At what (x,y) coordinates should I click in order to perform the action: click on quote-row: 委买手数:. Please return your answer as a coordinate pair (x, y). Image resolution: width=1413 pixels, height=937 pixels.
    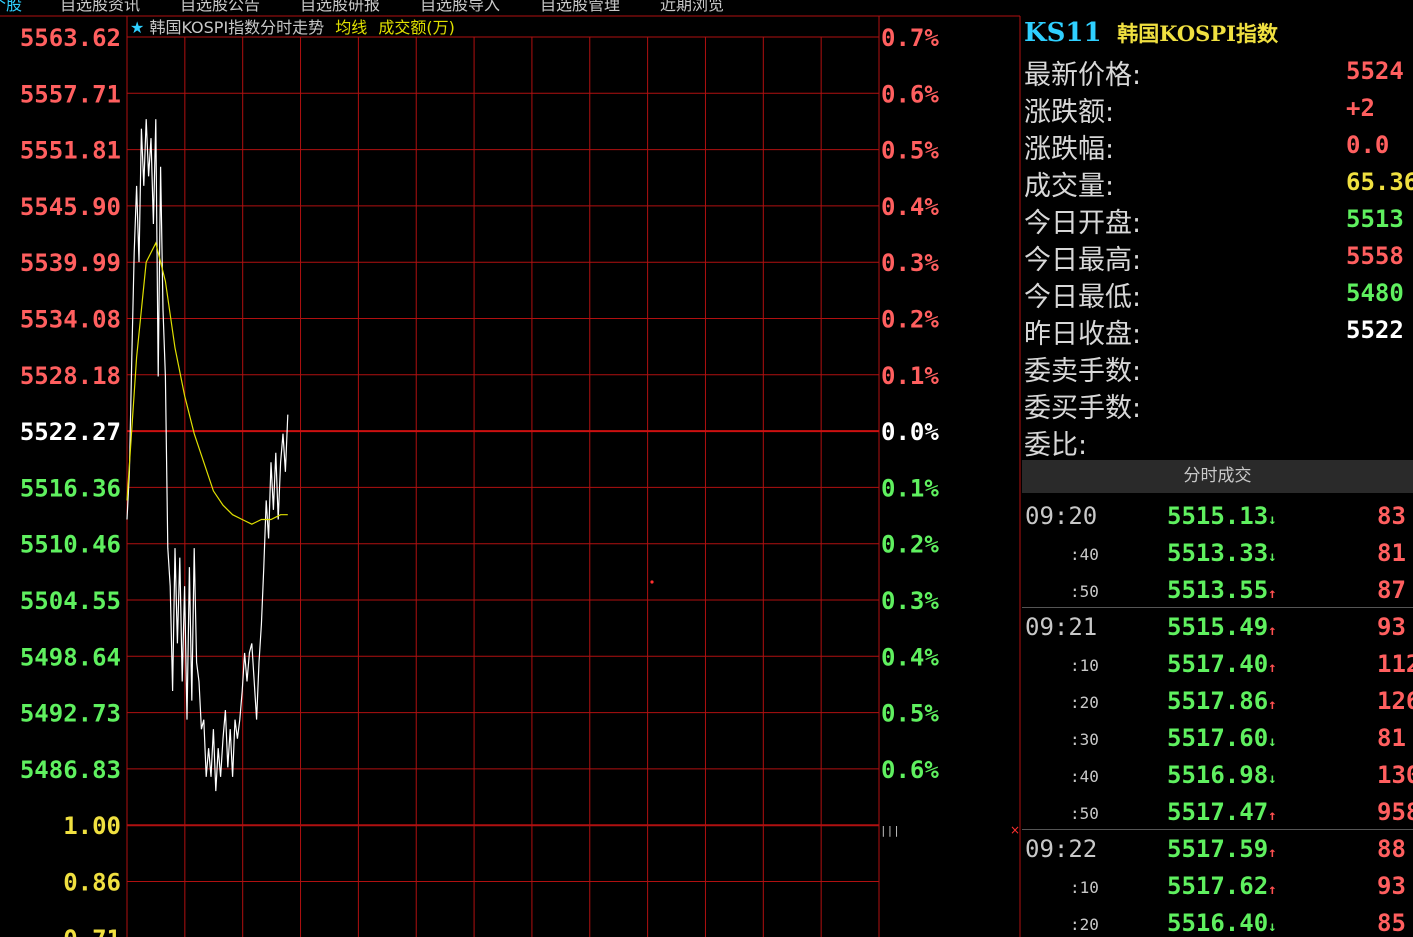
    Looking at the image, I should click on (1218, 405).